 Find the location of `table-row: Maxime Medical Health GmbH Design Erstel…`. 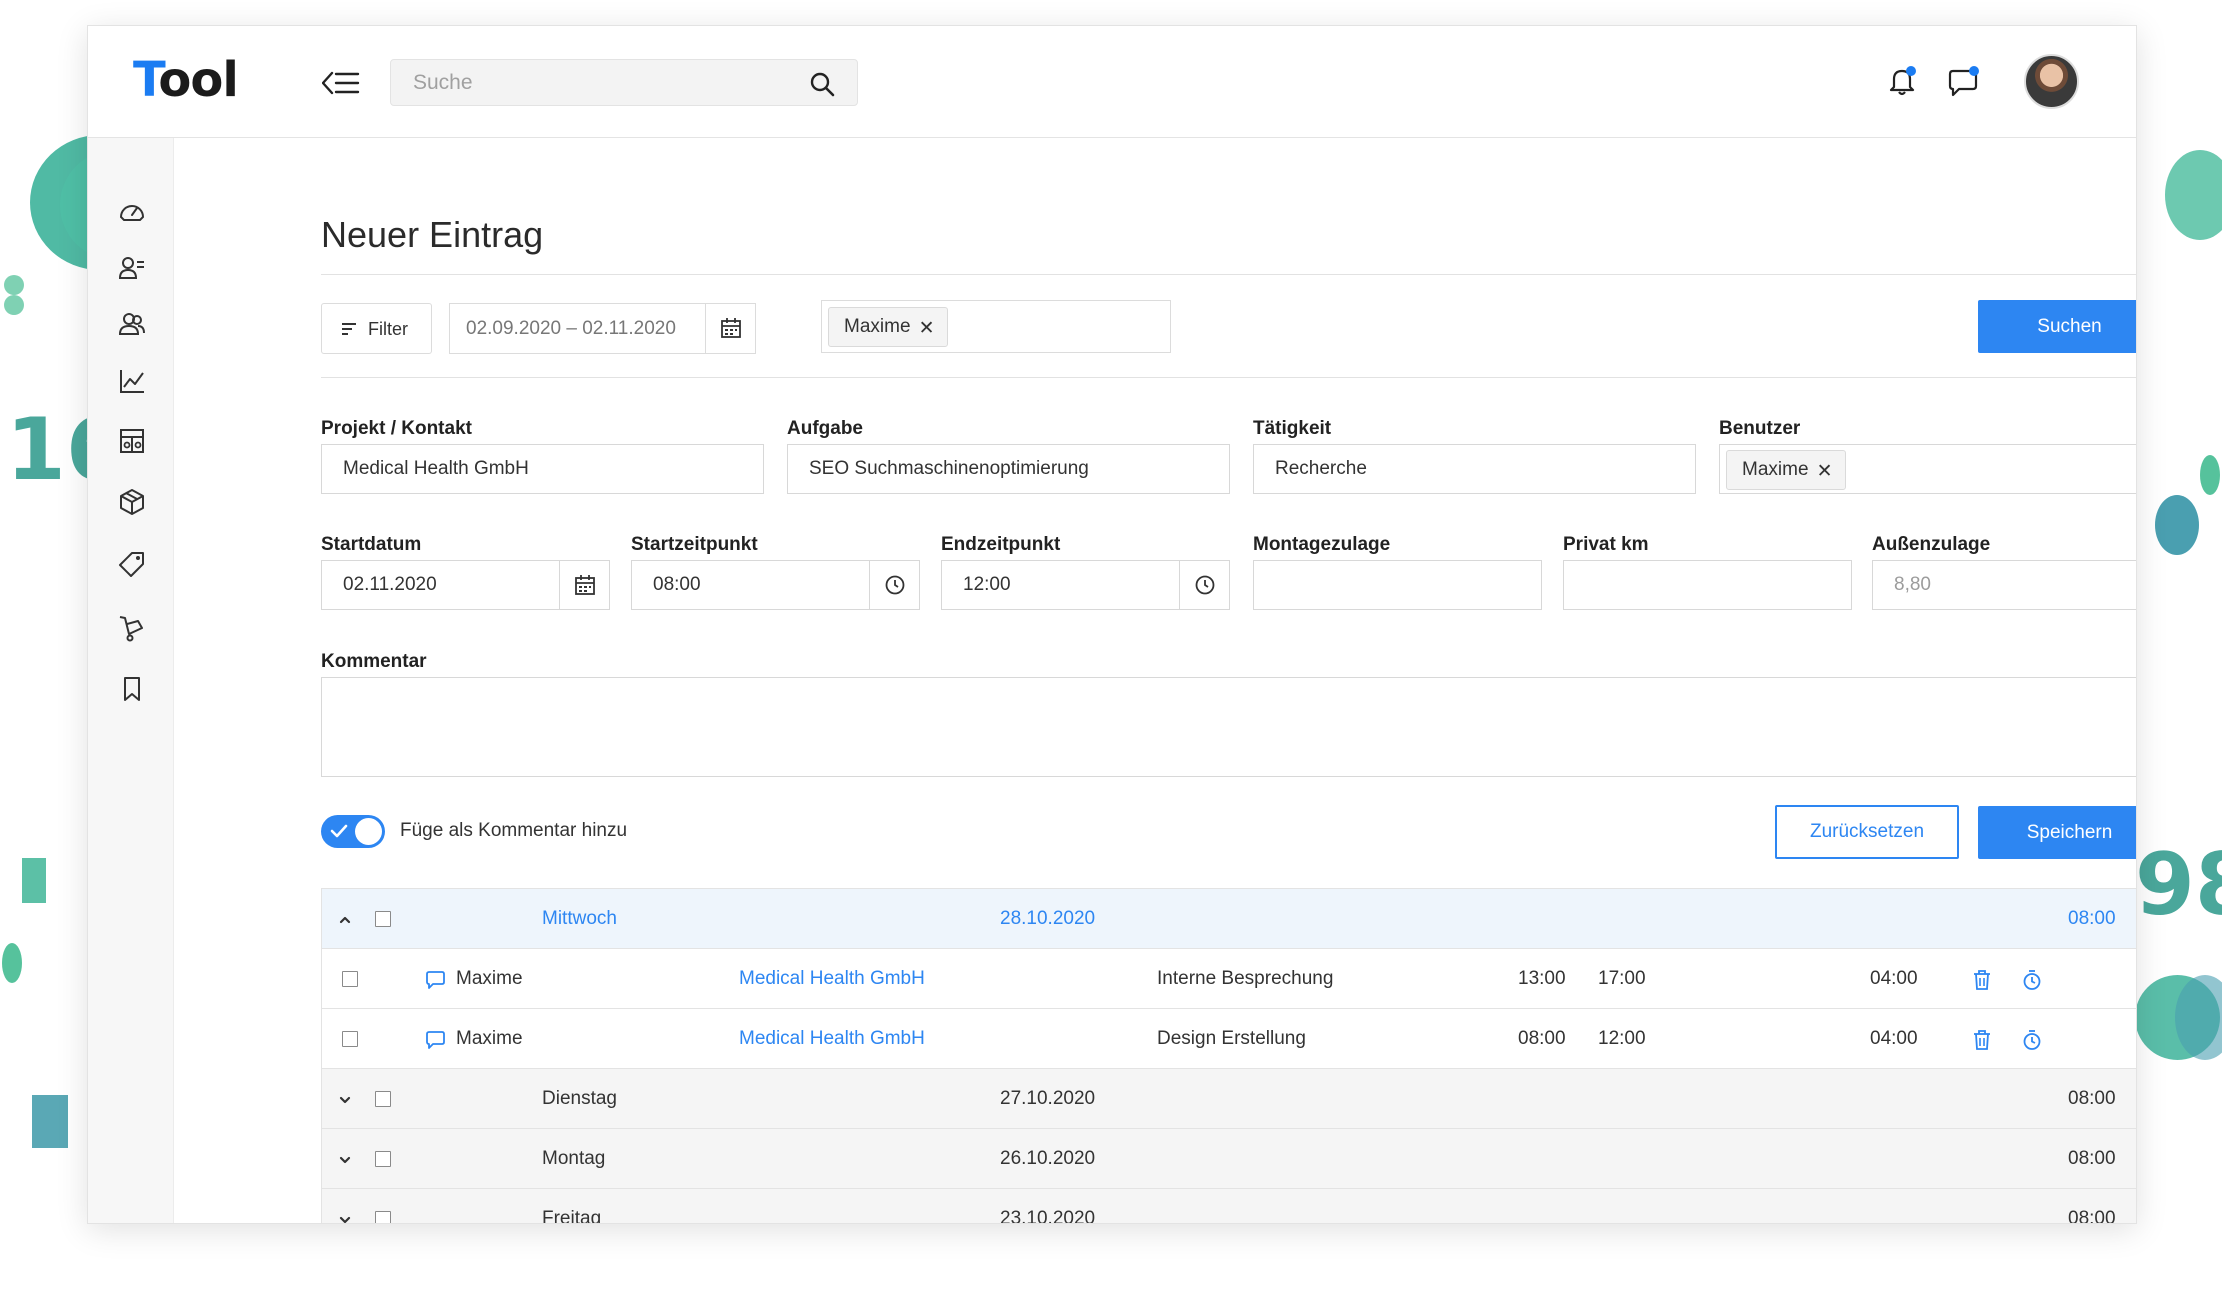

table-row: Maxime Medical Health GmbH Design Erstel… is located at coordinates (1229, 1039).